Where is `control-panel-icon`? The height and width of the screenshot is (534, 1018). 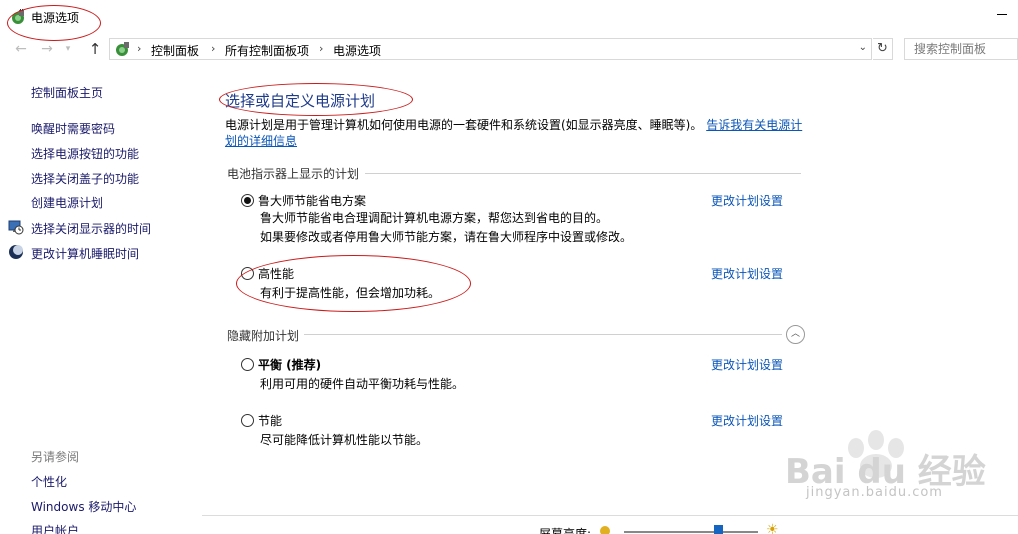 control-panel-icon is located at coordinates (122, 49).